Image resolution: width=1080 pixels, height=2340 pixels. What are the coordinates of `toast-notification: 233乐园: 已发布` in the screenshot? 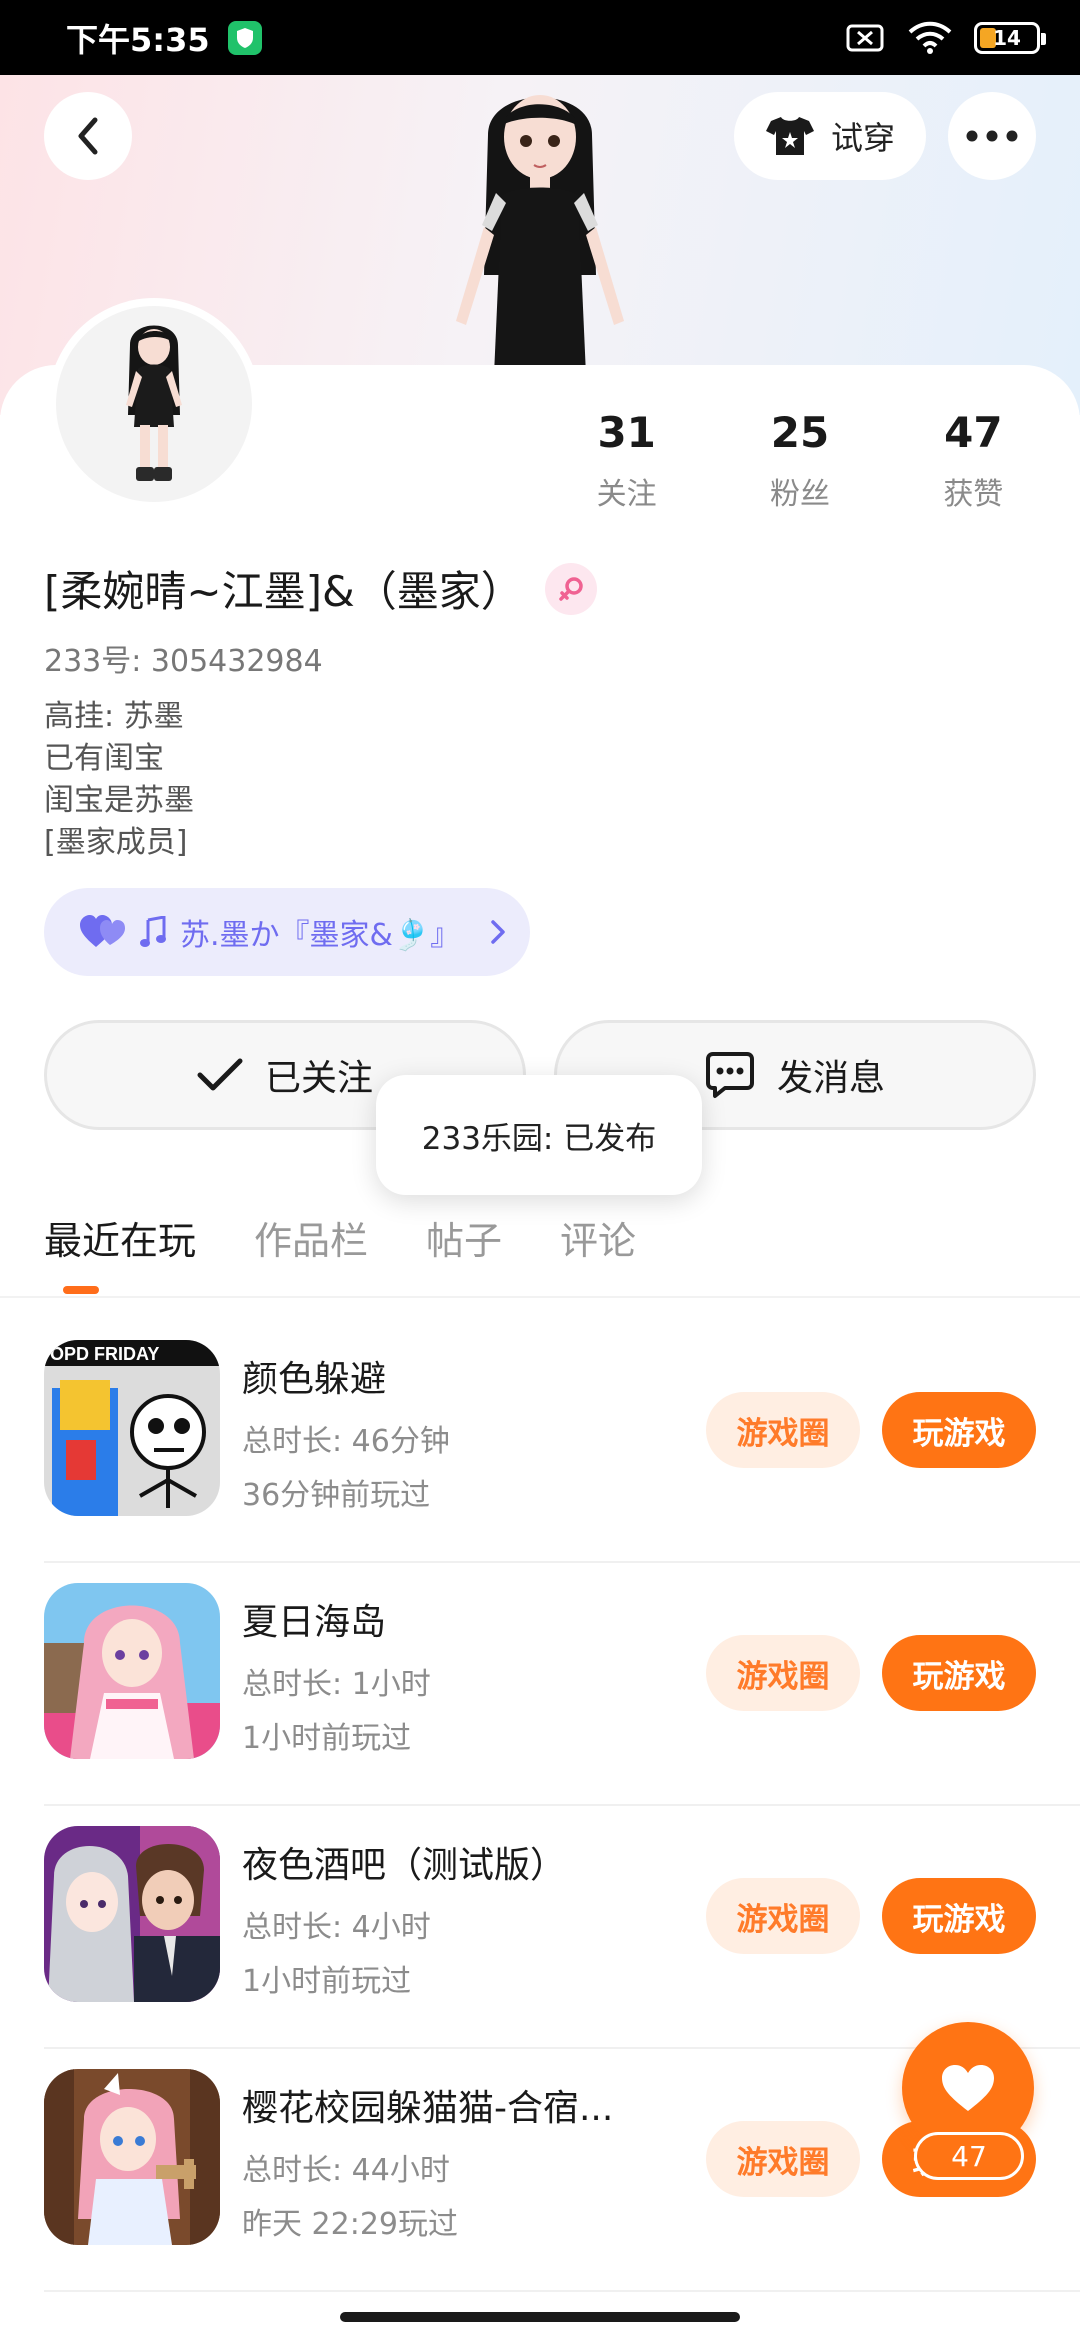 It's located at (539, 1135).